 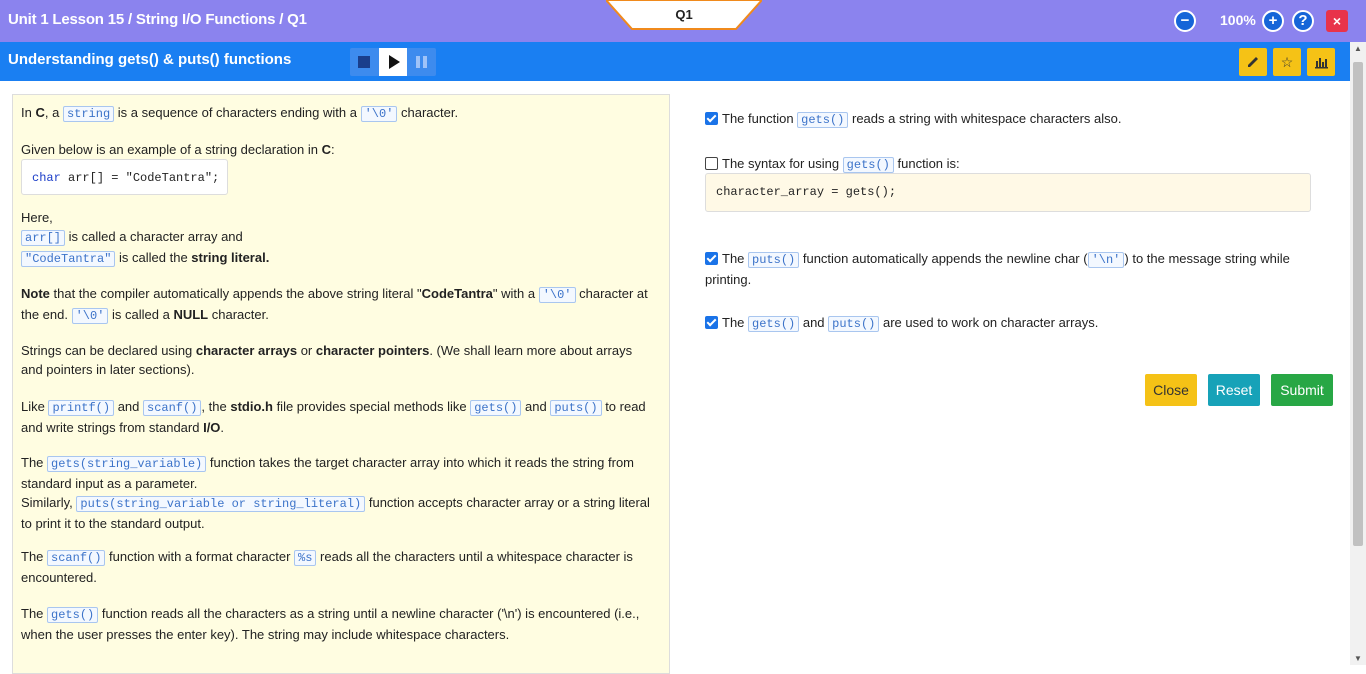 I want to click on inline-code: puts(string_variable or string_literal), so click(x=221, y=504).